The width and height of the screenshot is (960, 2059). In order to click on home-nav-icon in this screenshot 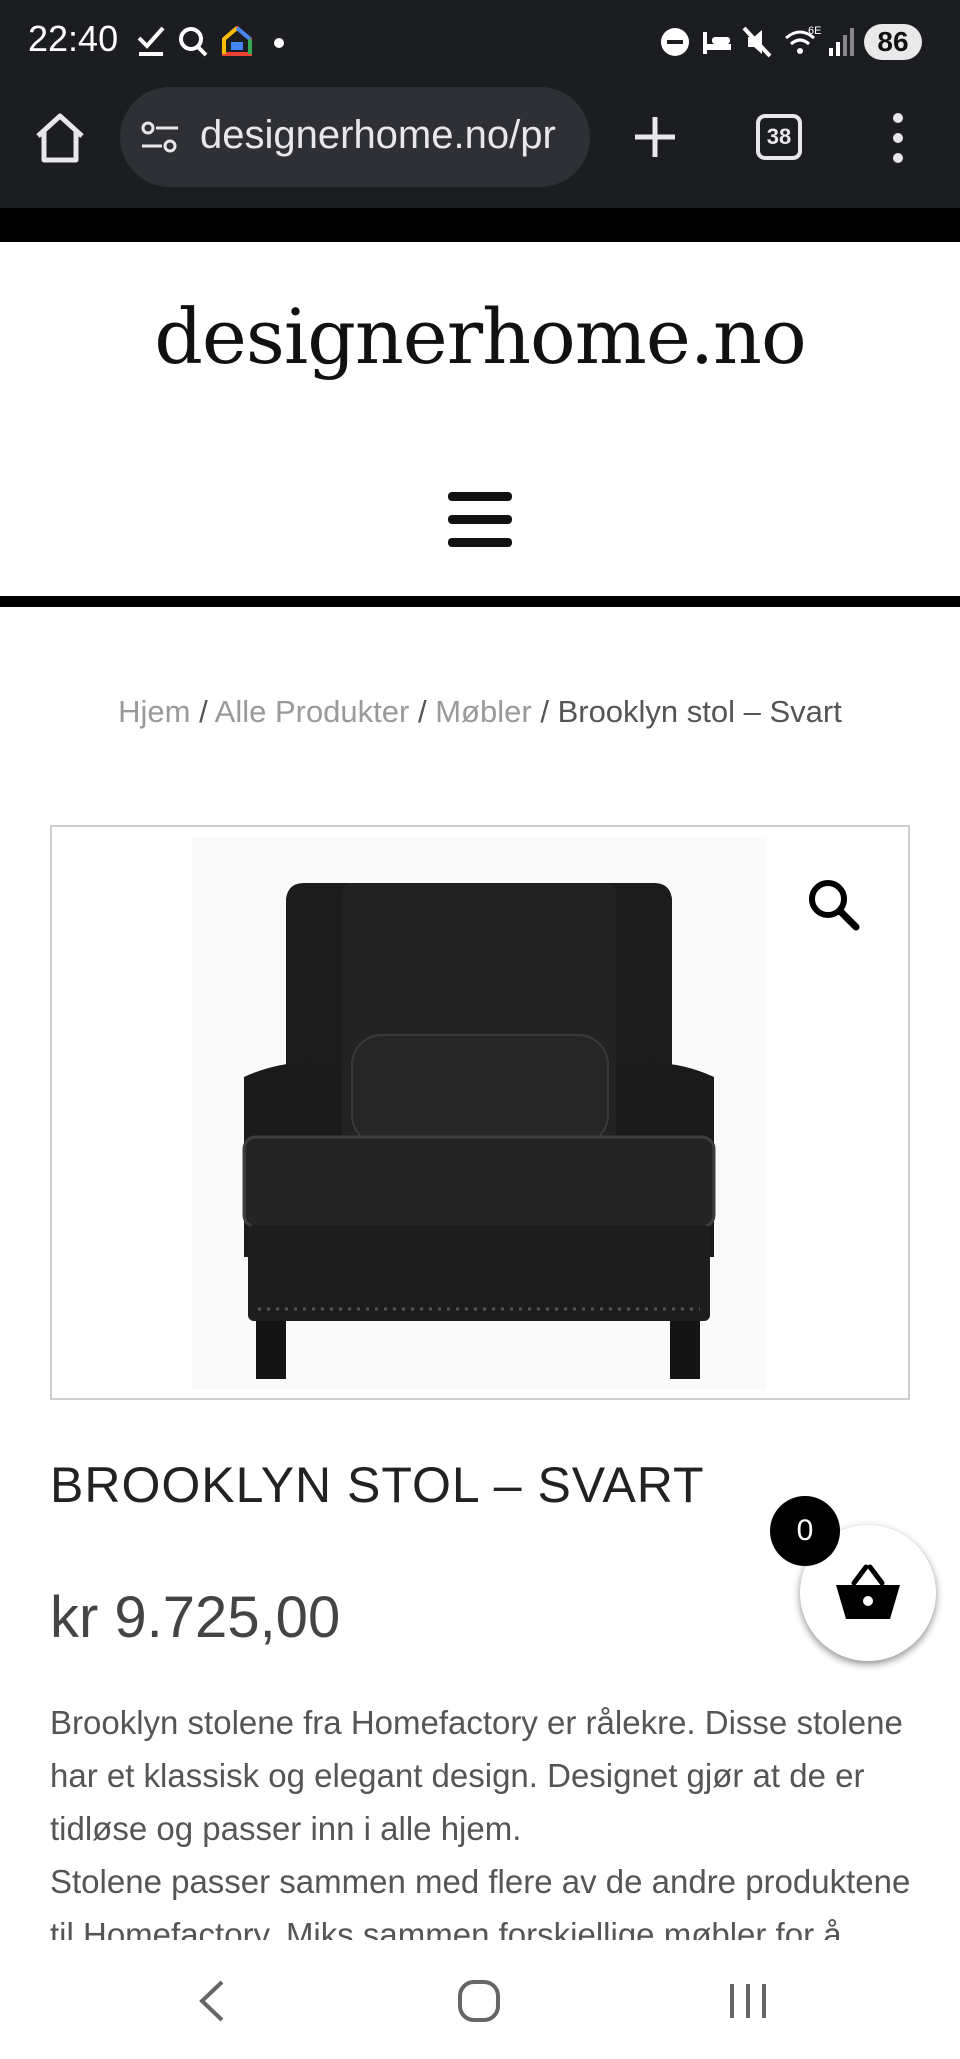, I will do `click(479, 2001)`.